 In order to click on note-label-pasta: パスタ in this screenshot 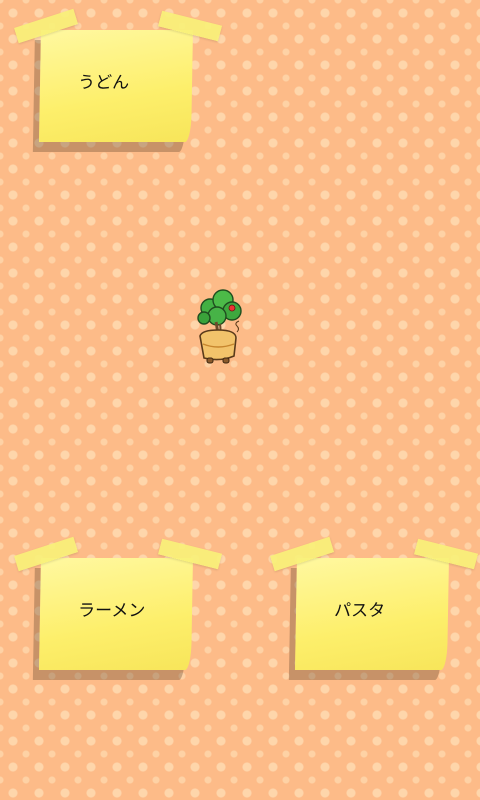, I will do `click(359, 611)`.